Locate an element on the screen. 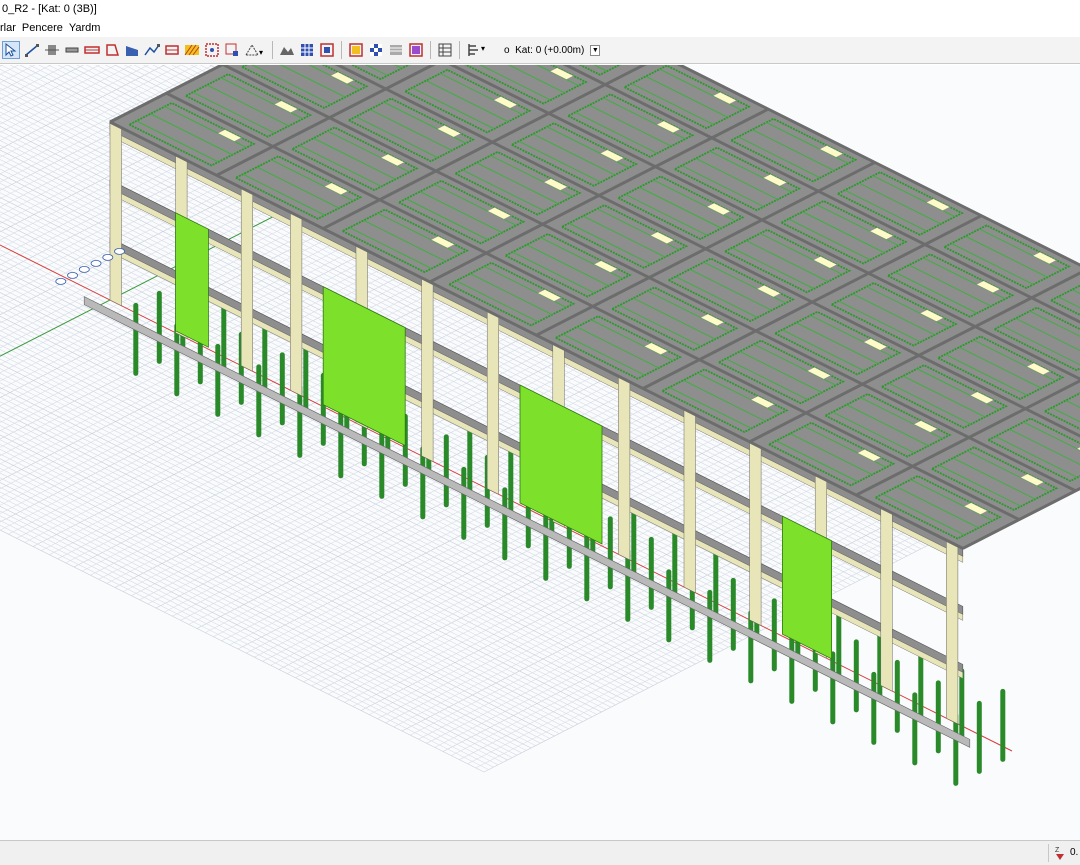  frame-icon is located at coordinates (327, 50).